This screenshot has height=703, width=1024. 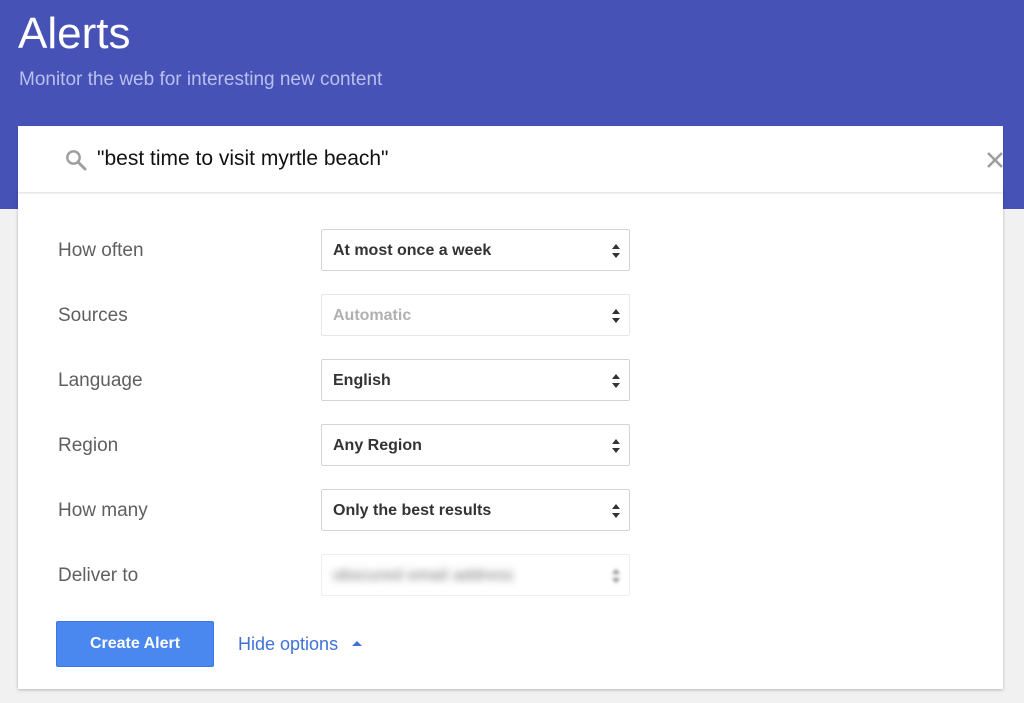 I want to click on how-often-value: At most once a week, so click(x=412, y=250).